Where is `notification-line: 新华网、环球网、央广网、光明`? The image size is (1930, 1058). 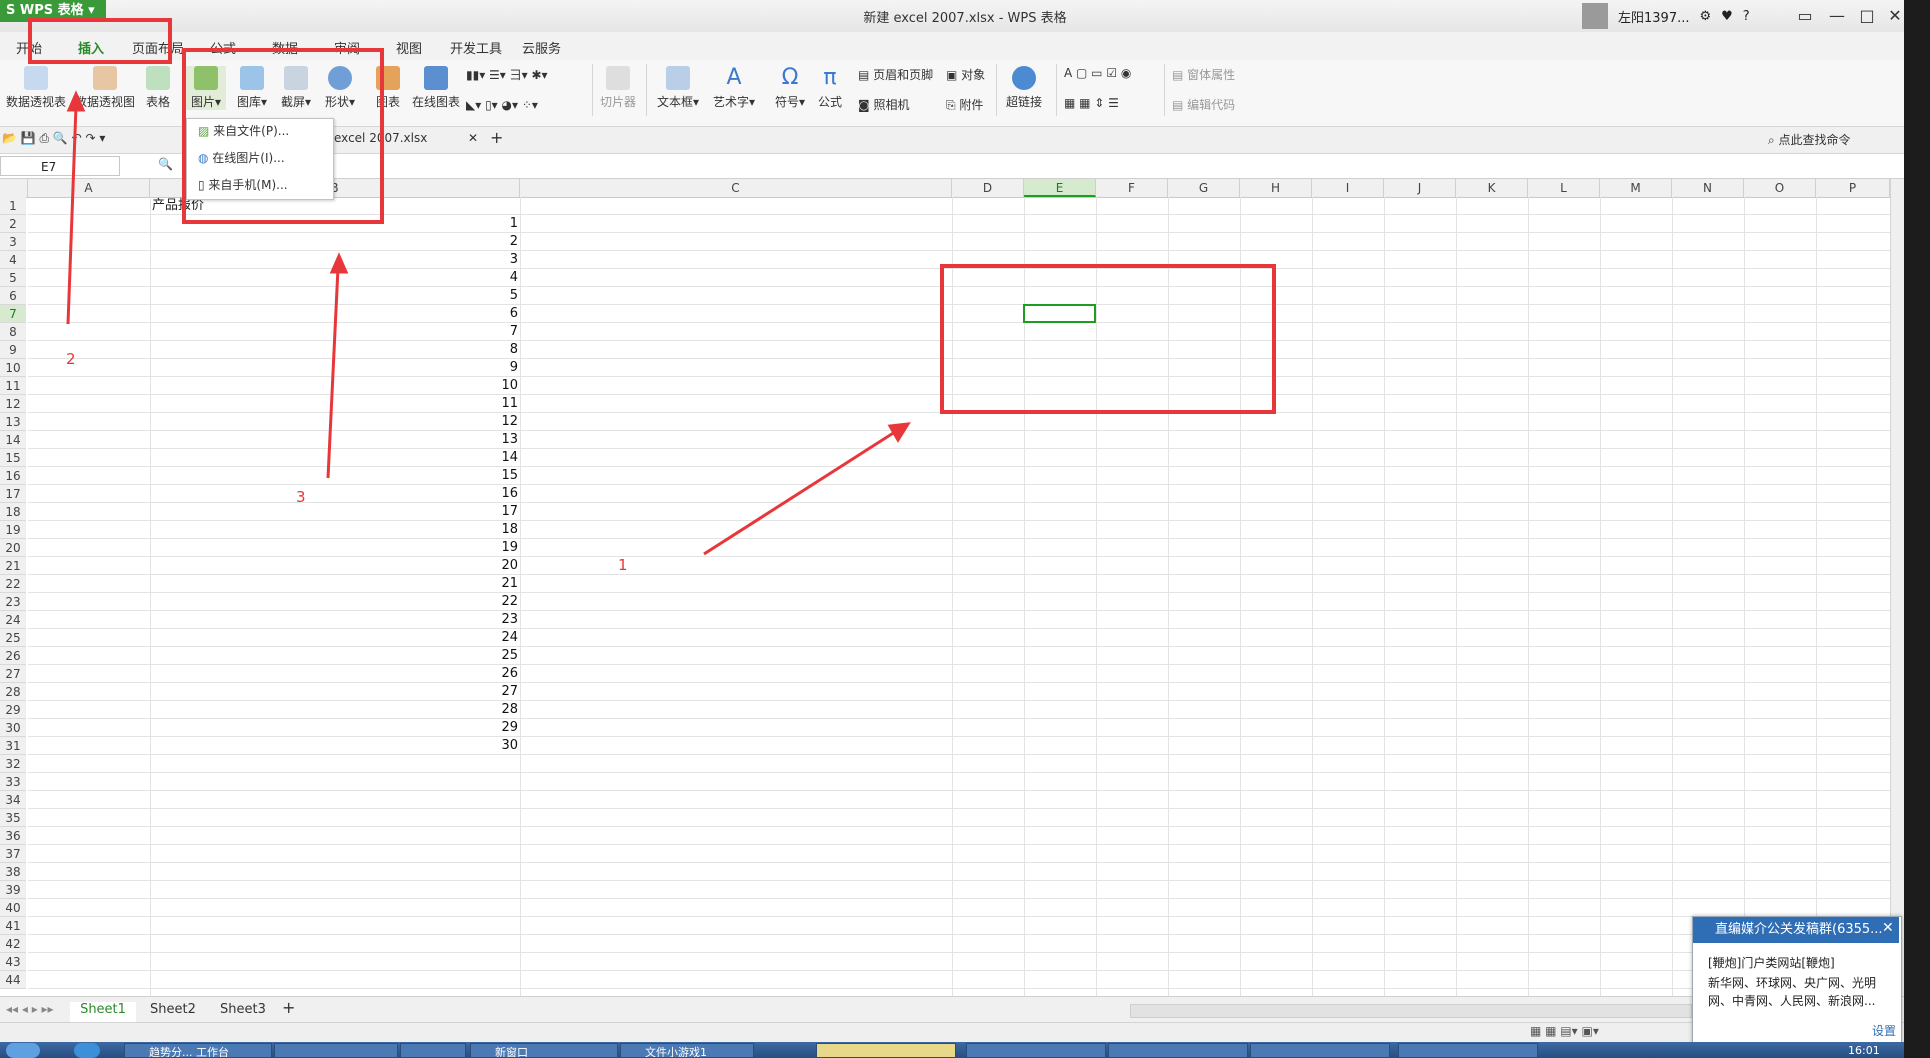 notification-line: 新华网、环球网、央广网、光明 is located at coordinates (1792, 983).